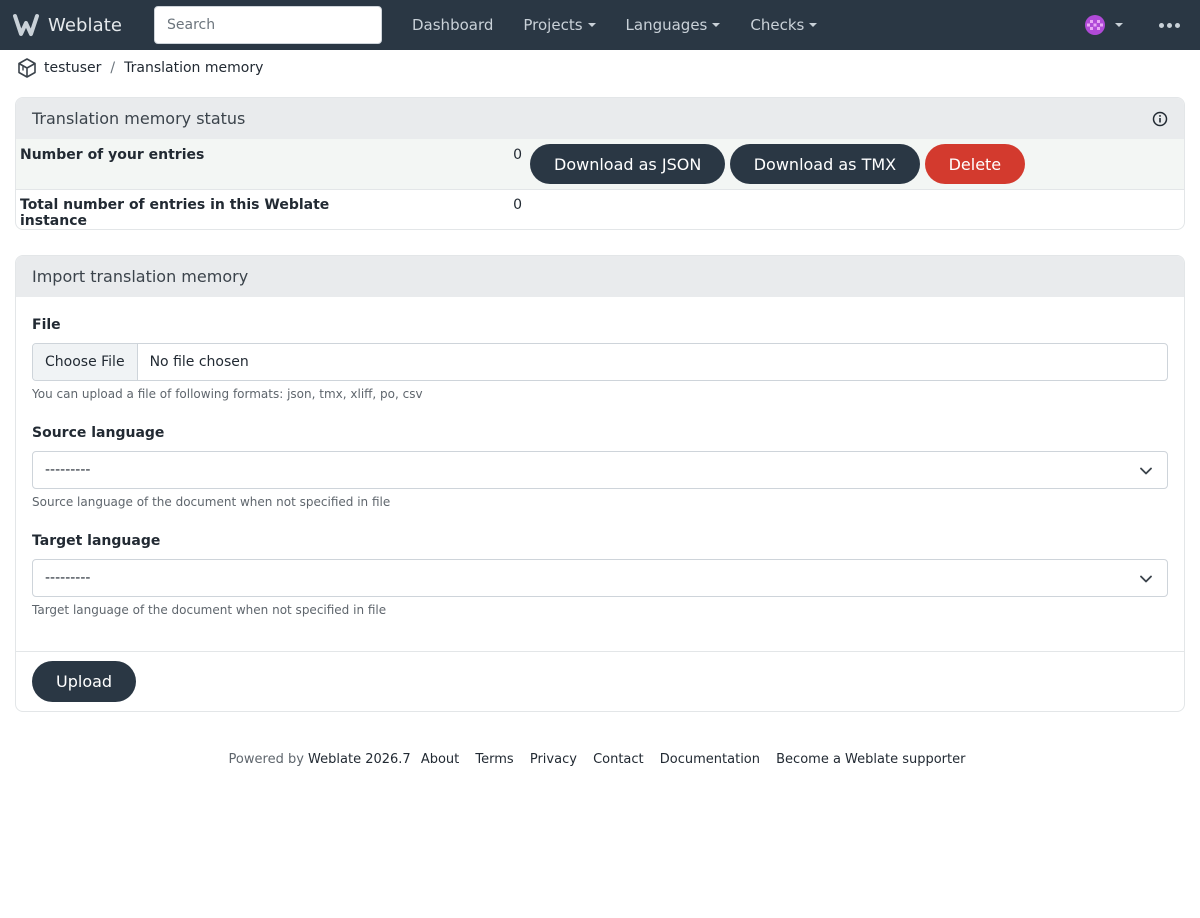 The height and width of the screenshot is (918, 1200). I want to click on main-nav: Dashboard Projects Languages Checks, so click(614, 25).